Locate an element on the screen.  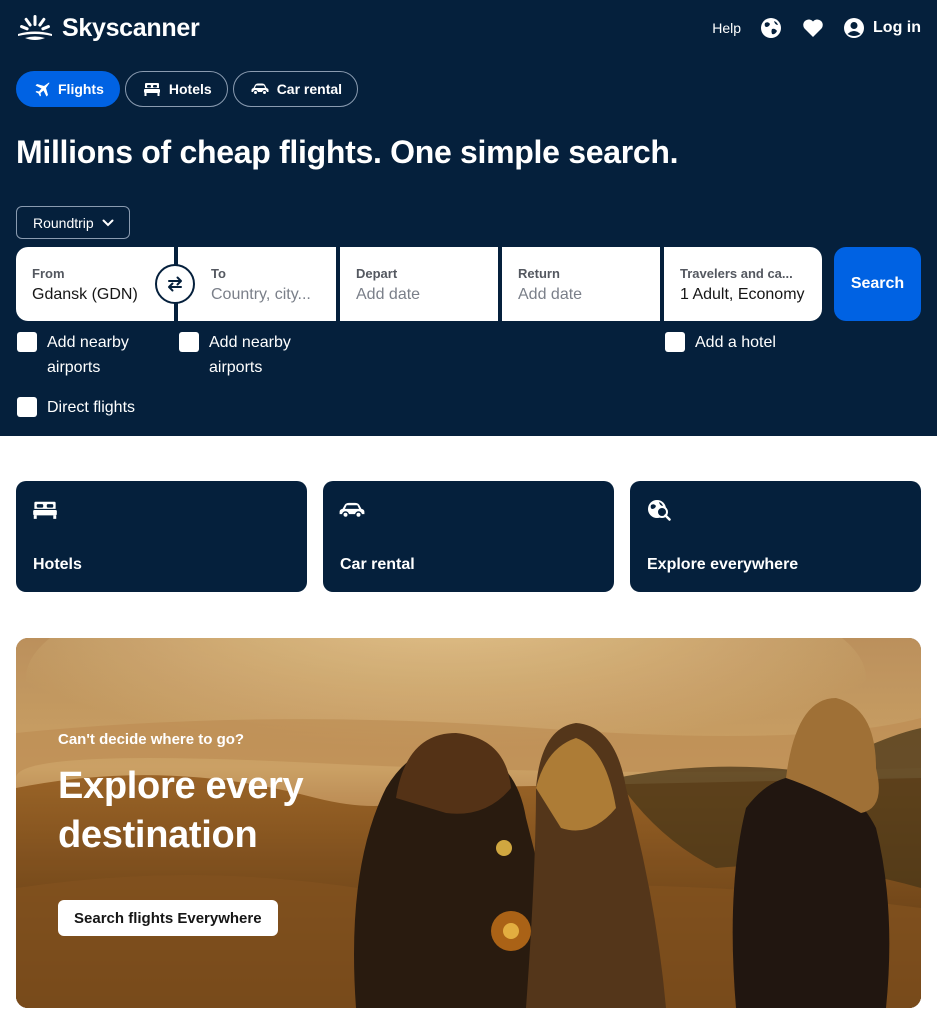
checkbox-label: Direct flights is located at coordinates (91, 407).